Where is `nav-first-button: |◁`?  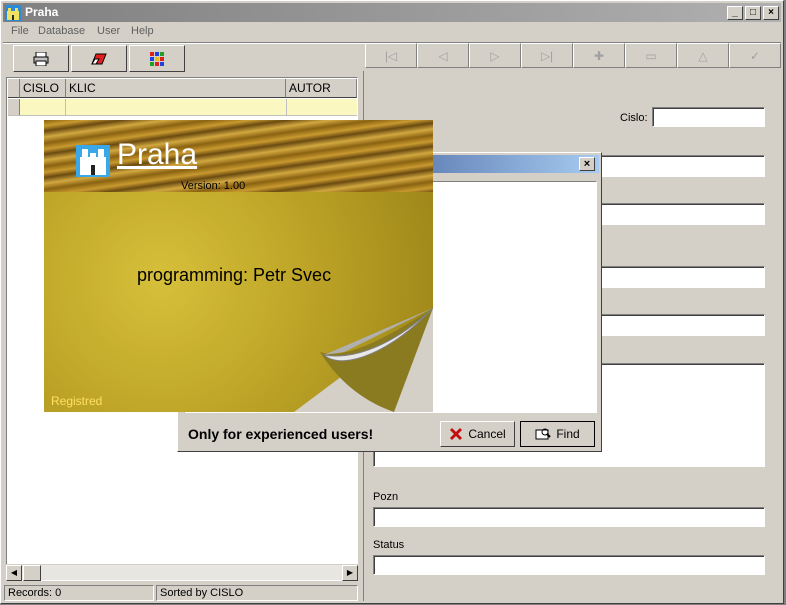
nav-first-button: |◁ is located at coordinates (391, 55).